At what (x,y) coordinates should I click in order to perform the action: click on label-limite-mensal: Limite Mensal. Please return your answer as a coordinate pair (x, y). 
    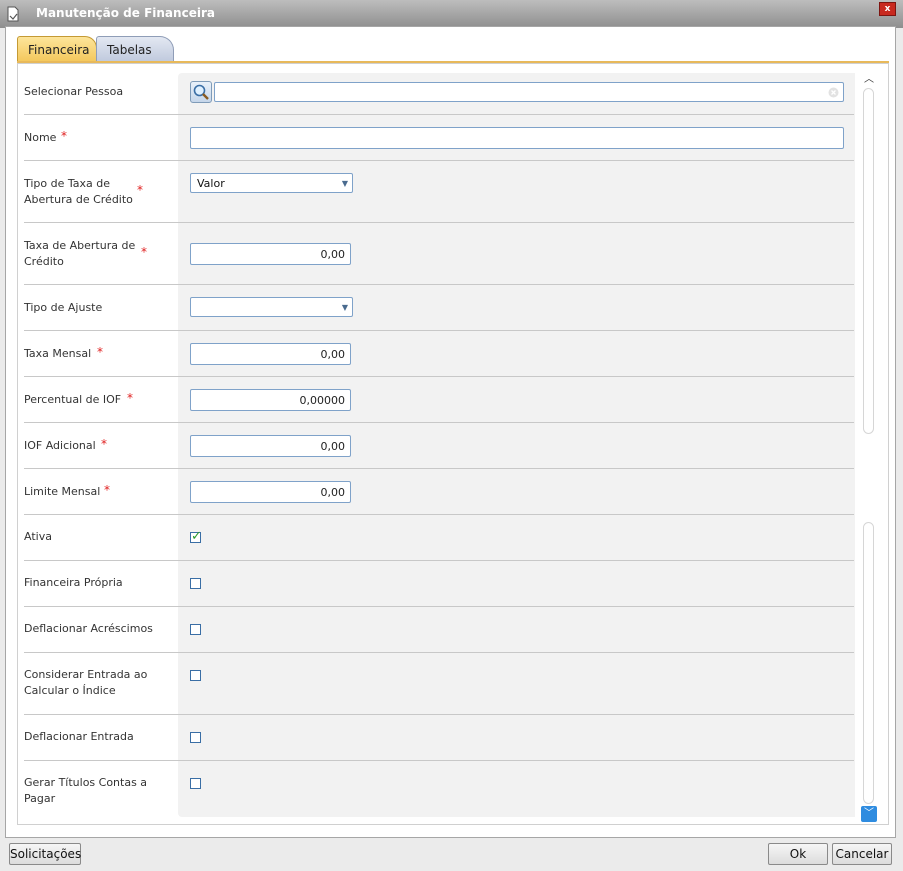
    Looking at the image, I should click on (62, 491).